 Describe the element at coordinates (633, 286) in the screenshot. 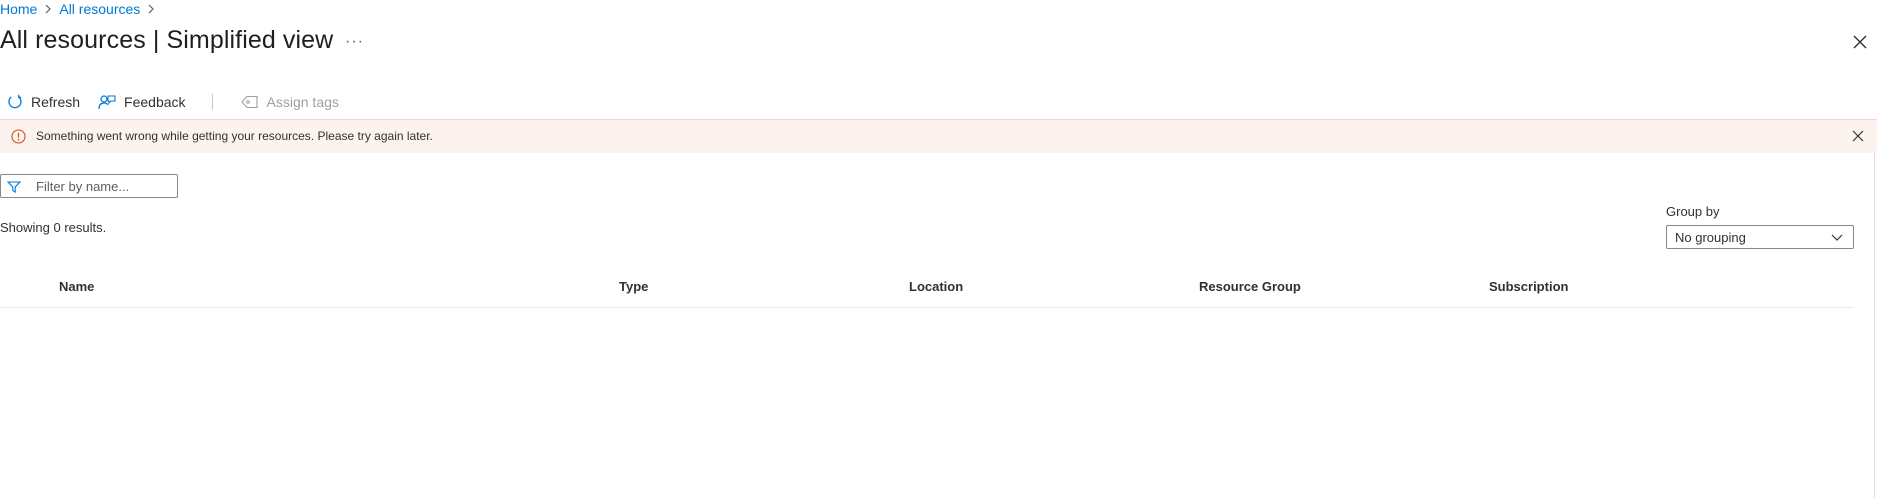

I see `column-header-type: Type` at that location.